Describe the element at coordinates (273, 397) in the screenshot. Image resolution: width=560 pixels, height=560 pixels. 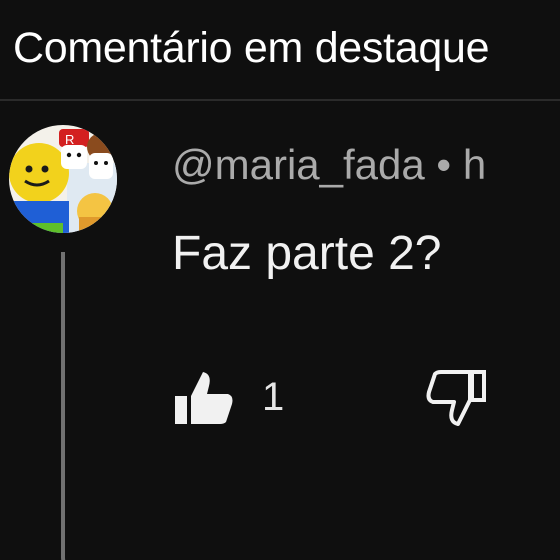
I see `like-count: 1` at that location.